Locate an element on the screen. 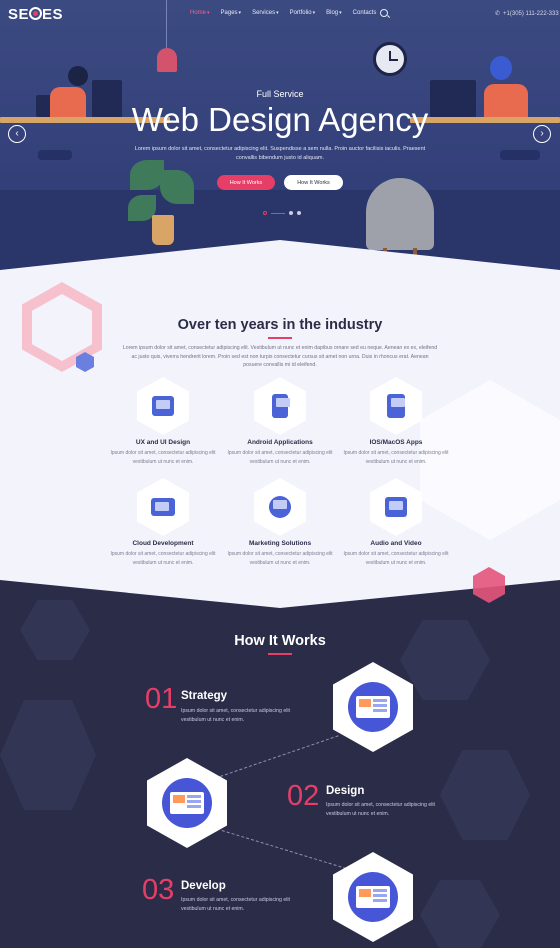 This screenshot has height=948, width=560. mobile-app-icon is located at coordinates (281, 406).